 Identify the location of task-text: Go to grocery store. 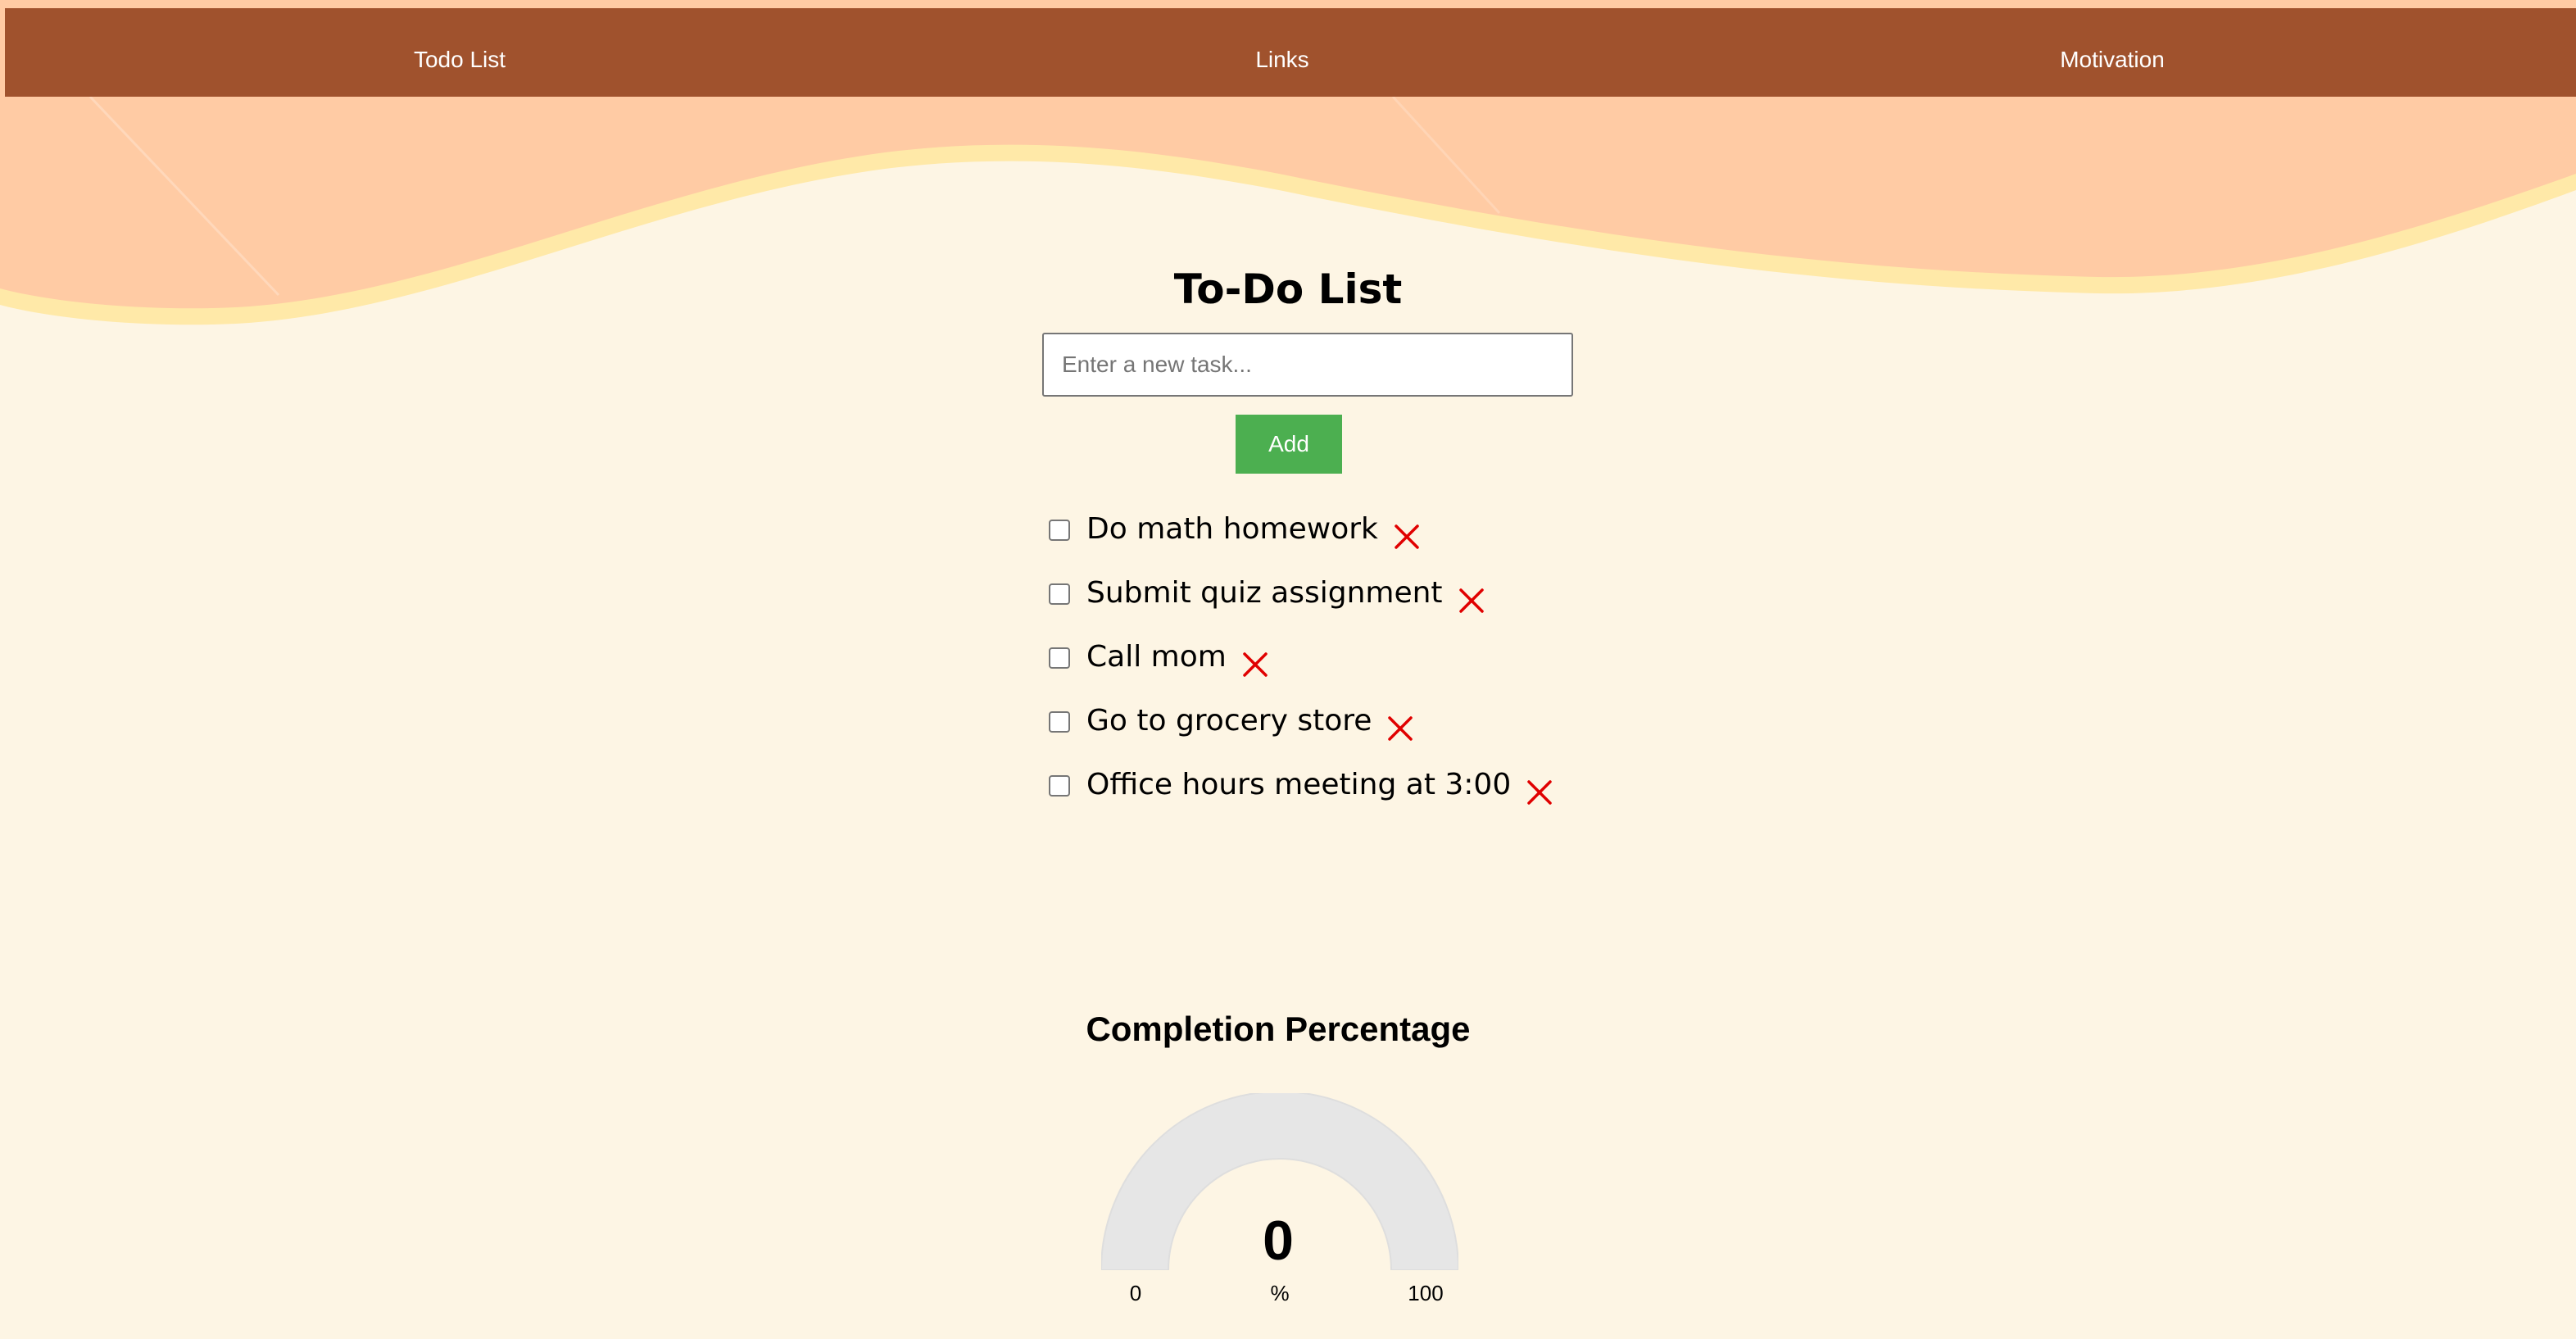
(1229, 721).